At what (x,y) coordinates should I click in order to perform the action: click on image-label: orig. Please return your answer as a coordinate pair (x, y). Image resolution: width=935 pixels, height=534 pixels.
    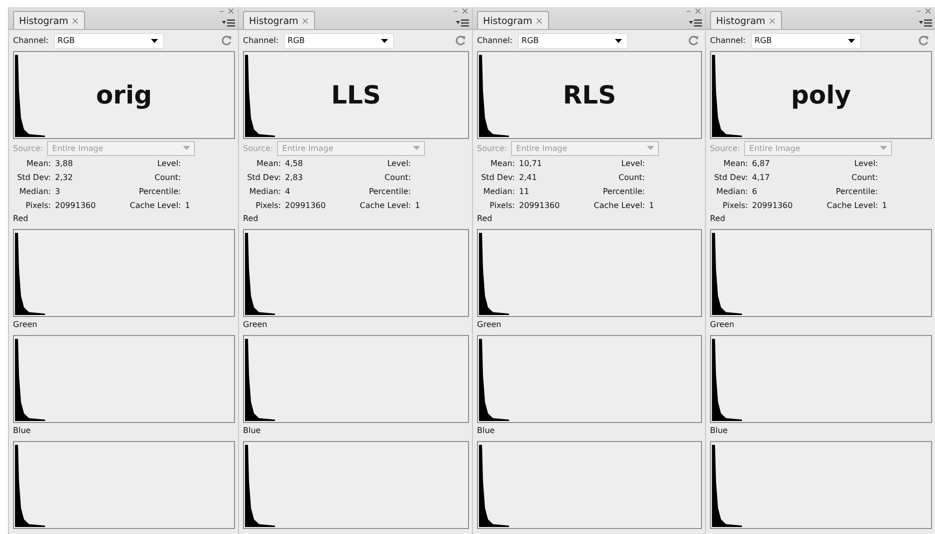
    Looking at the image, I should click on (124, 95).